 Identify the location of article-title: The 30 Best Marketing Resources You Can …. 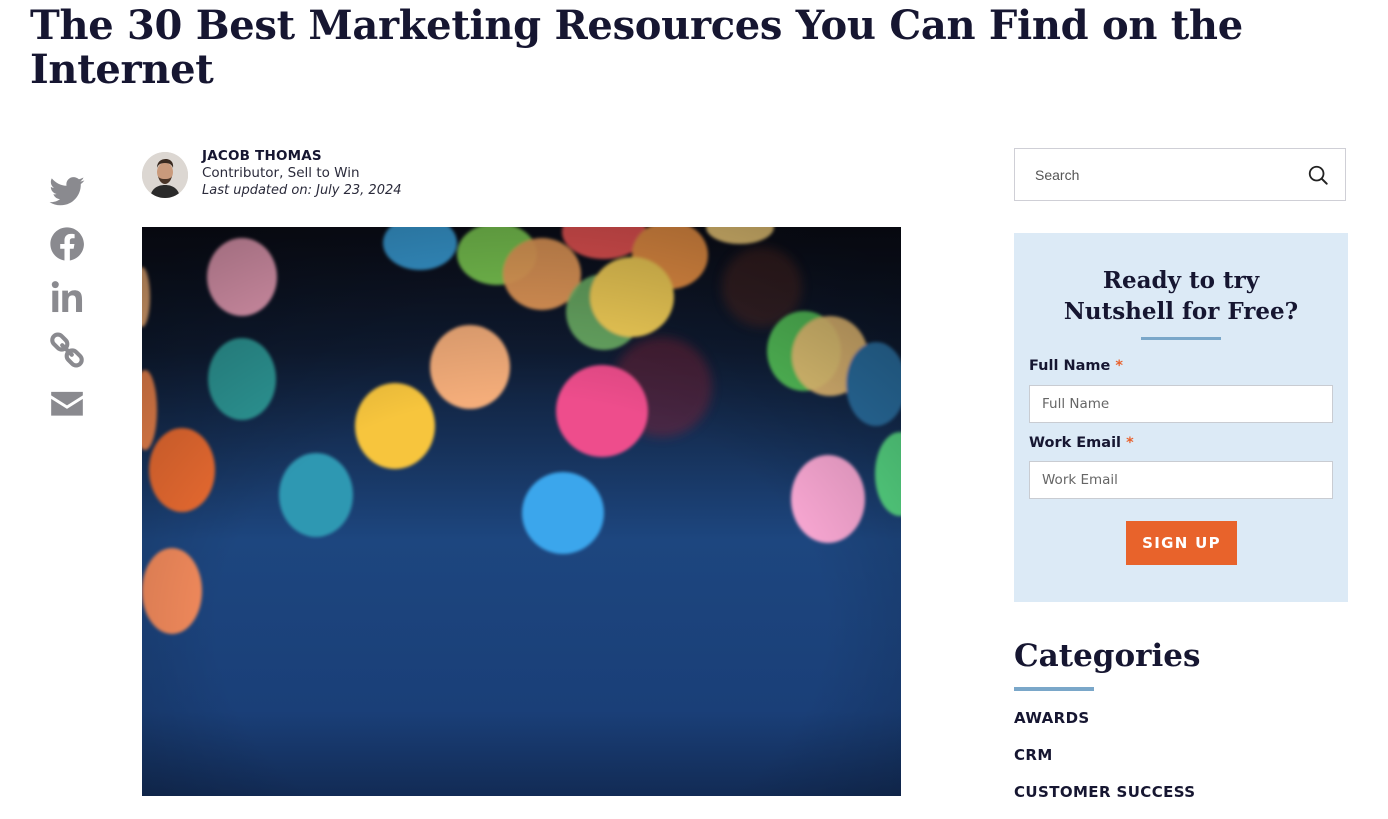
(636, 47).